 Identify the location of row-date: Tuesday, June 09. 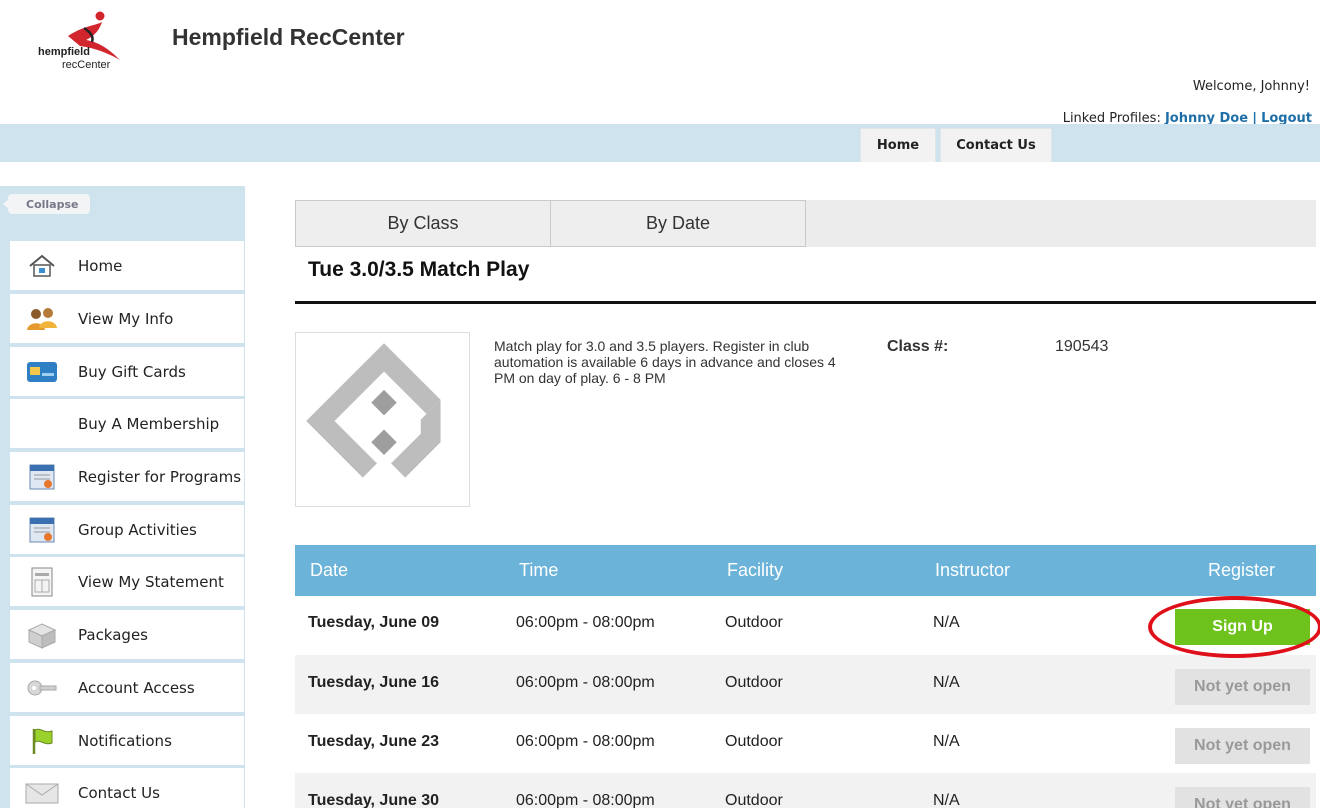
(374, 622).